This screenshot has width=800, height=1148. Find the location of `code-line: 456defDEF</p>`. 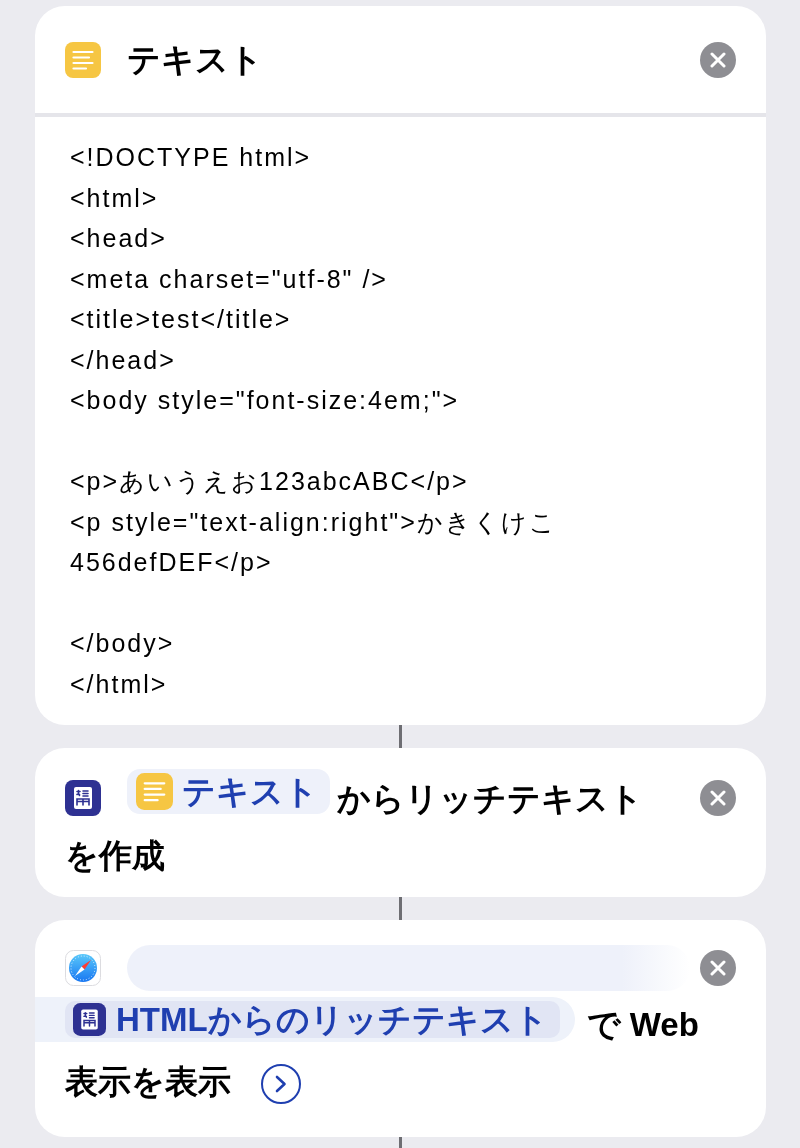

code-line: 456defDEF</p> is located at coordinates (171, 562).